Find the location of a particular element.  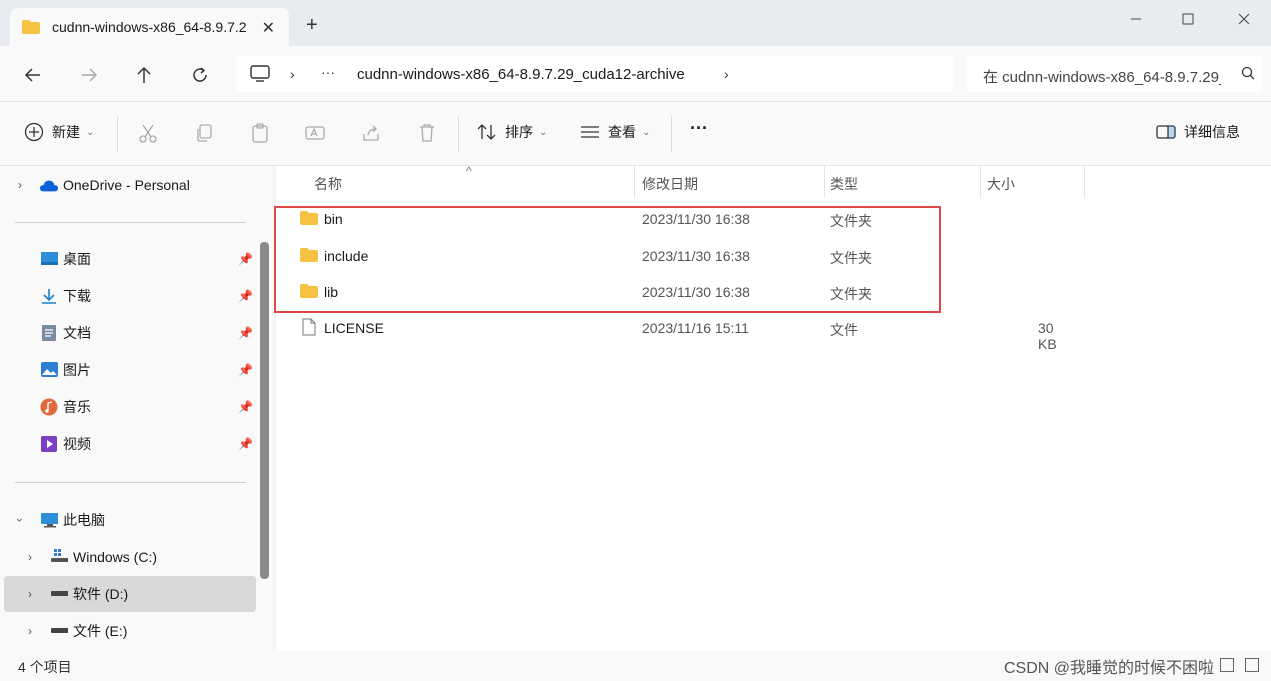

watermark: CSDN @我睡觉的时候不困啦 is located at coordinates (1109, 668).